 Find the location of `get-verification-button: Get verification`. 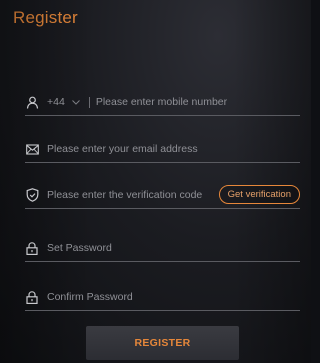

get-verification-button: Get verification is located at coordinates (259, 194).